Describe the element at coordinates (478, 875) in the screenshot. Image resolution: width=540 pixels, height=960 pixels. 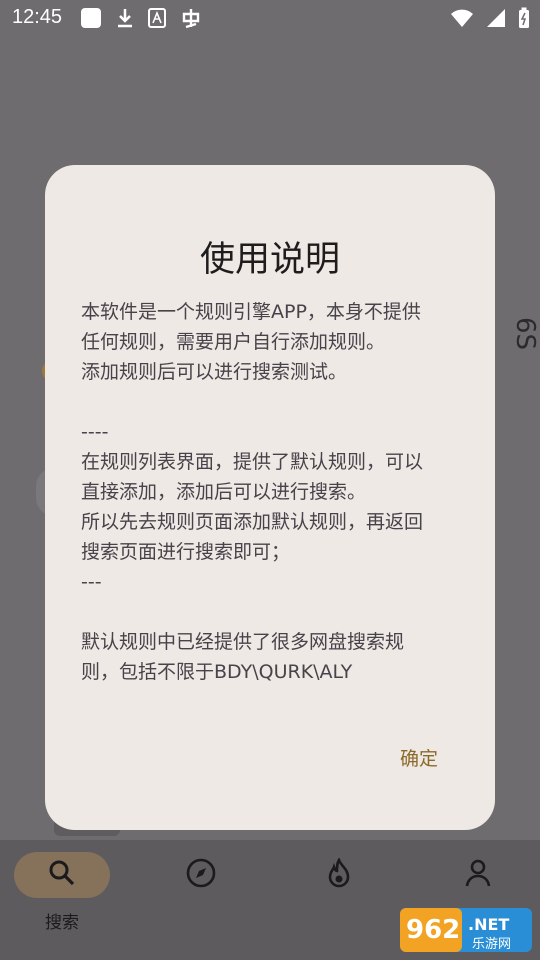
I see `person-icon` at that location.